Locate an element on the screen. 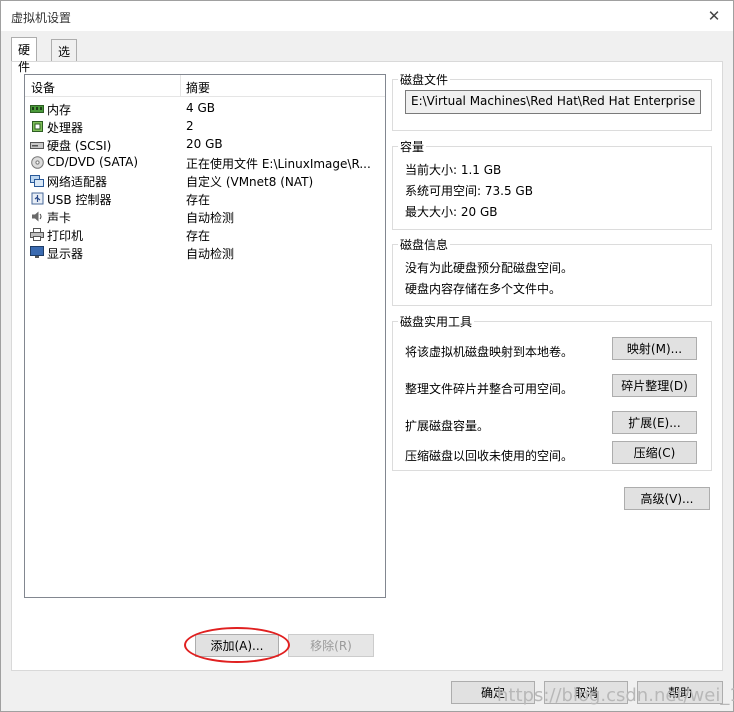 The height and width of the screenshot is (712, 734). compact-button: 压缩(C) is located at coordinates (654, 452).